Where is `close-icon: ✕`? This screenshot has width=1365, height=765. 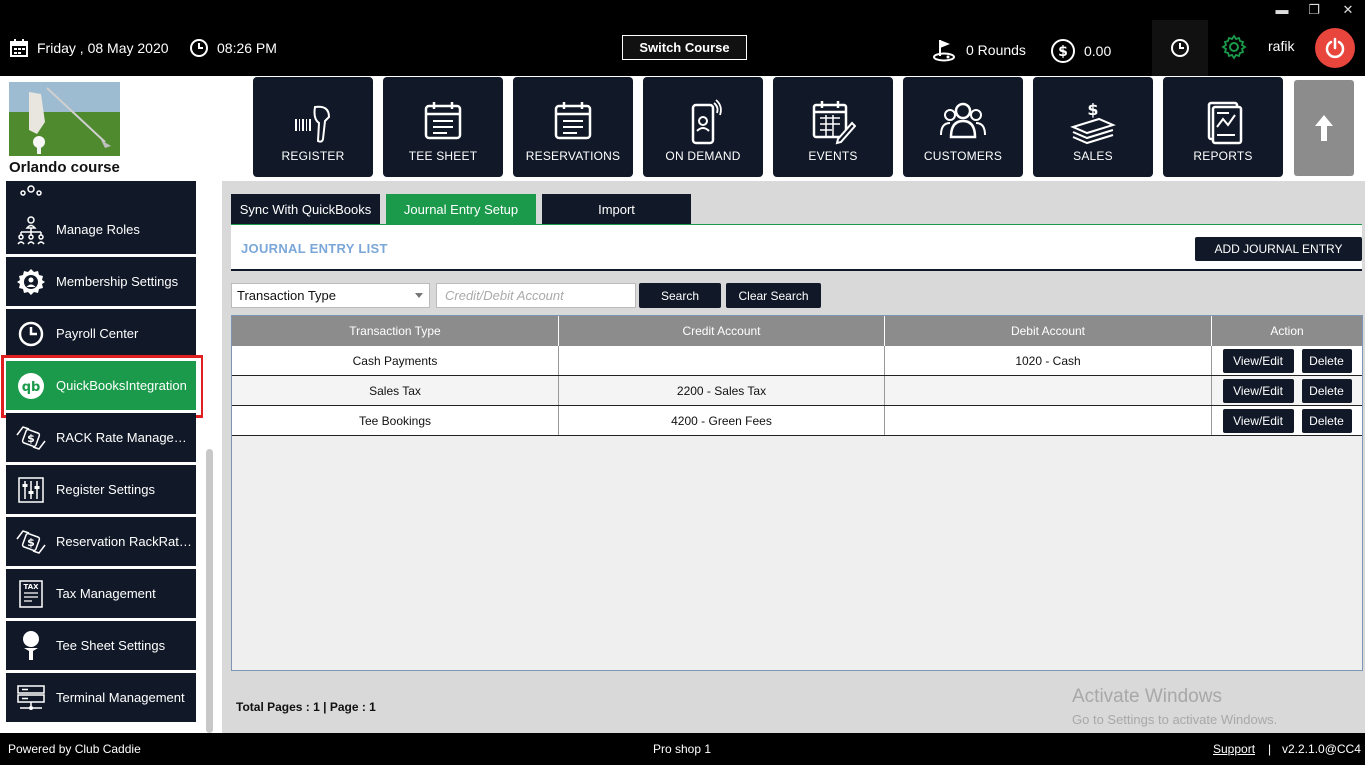
close-icon: ✕ is located at coordinates (1348, 10).